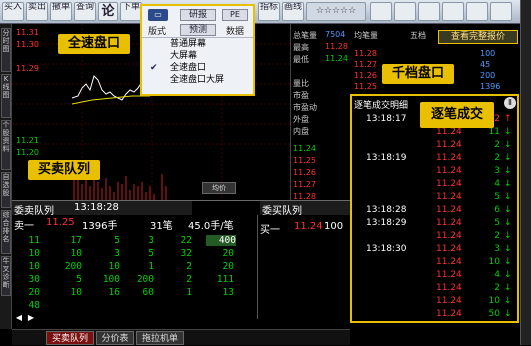  What do you see at coordinates (115, 338) in the screenshot?
I see `tab-price-table: 分价表` at bounding box center [115, 338].